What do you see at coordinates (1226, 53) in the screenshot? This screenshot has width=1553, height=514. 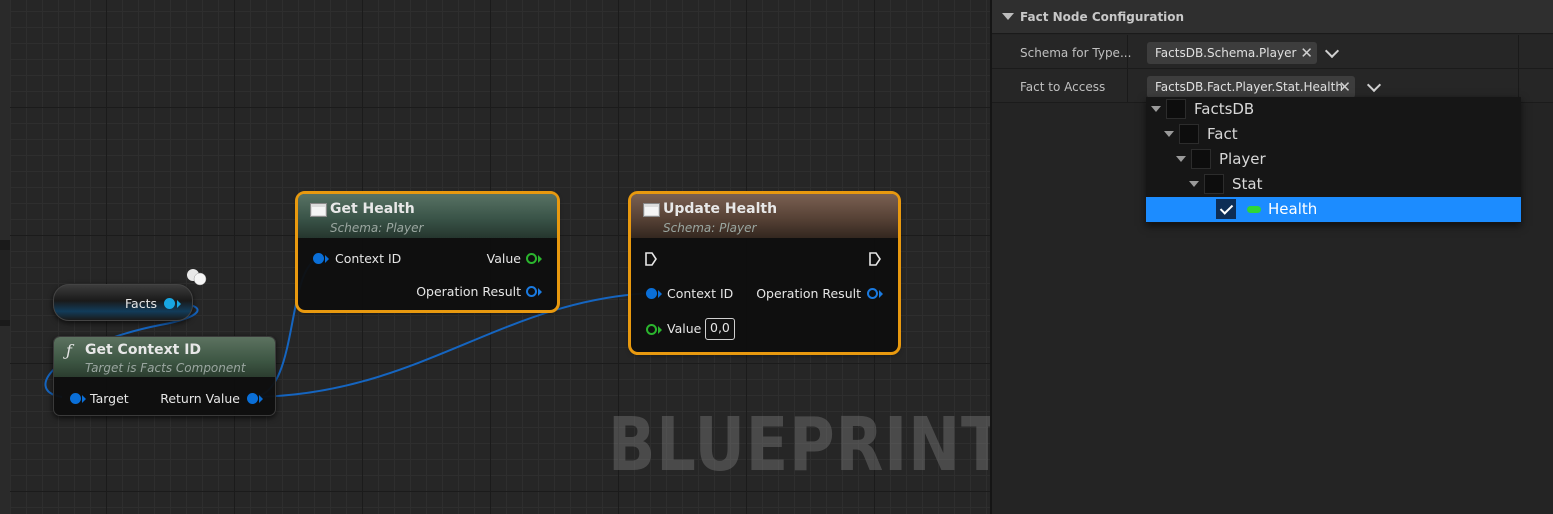 I see `schema-value-text: FactsDB.Schema.Player` at bounding box center [1226, 53].